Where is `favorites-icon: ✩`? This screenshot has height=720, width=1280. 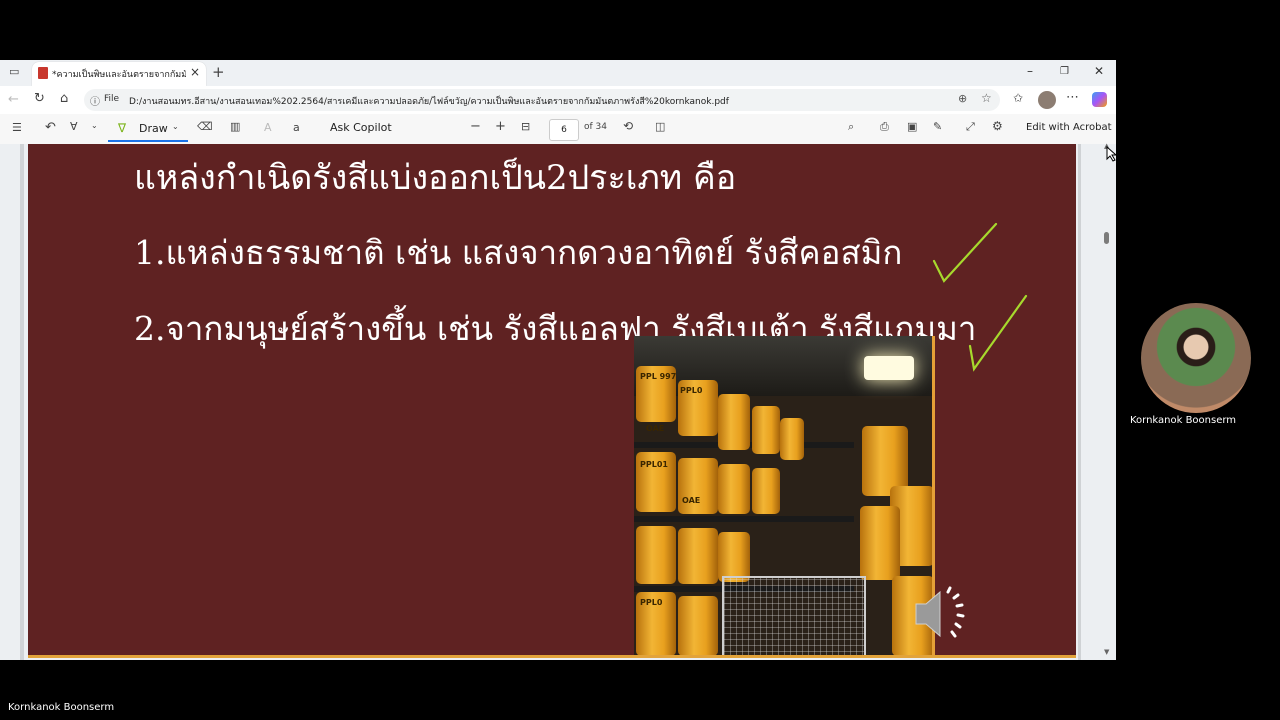 favorites-icon: ✩ is located at coordinates (1018, 98).